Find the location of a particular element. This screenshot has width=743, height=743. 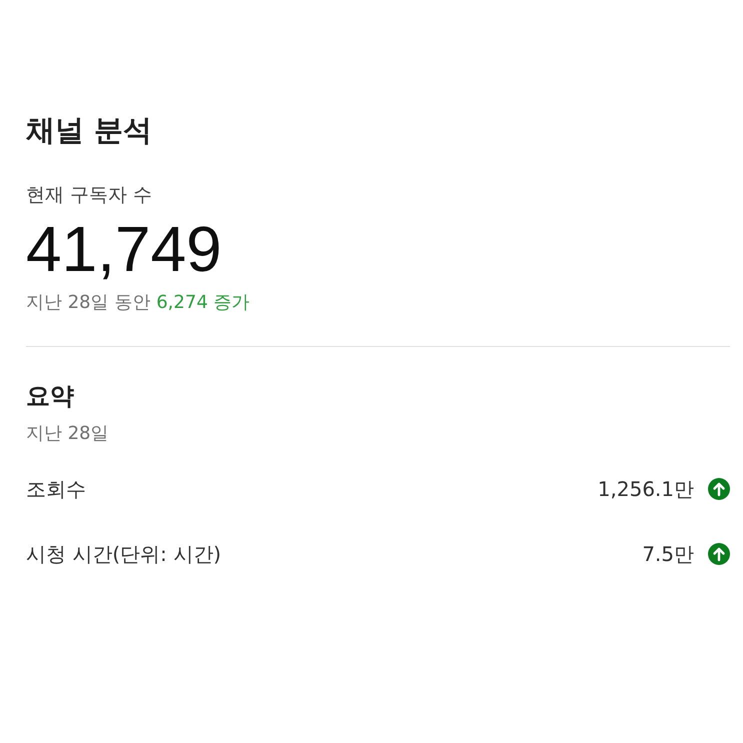

summary-period: 지난 28일 is located at coordinates (68, 434).